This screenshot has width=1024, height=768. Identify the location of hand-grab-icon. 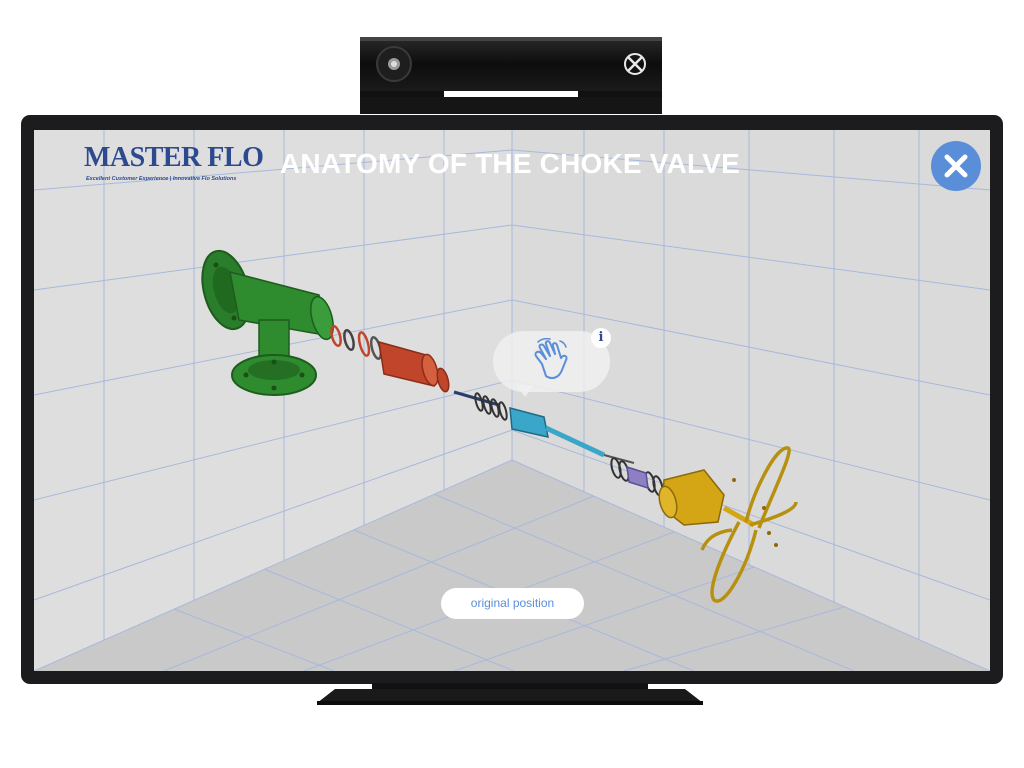
(551, 358).